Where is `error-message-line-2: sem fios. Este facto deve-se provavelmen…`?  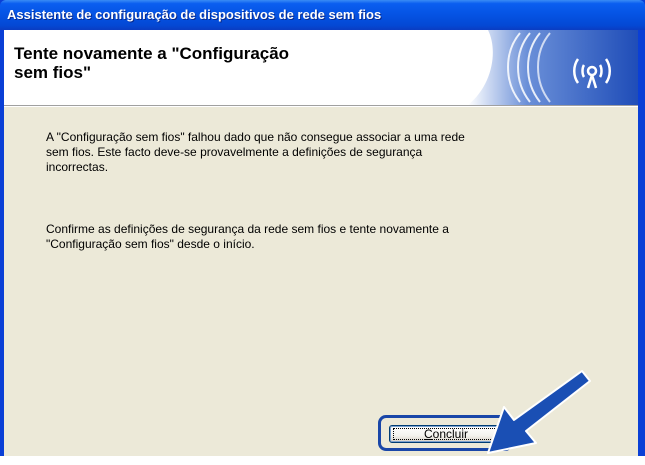
error-message-line-2: sem fios. Este facto deve-se provavelmen… is located at coordinates (234, 152).